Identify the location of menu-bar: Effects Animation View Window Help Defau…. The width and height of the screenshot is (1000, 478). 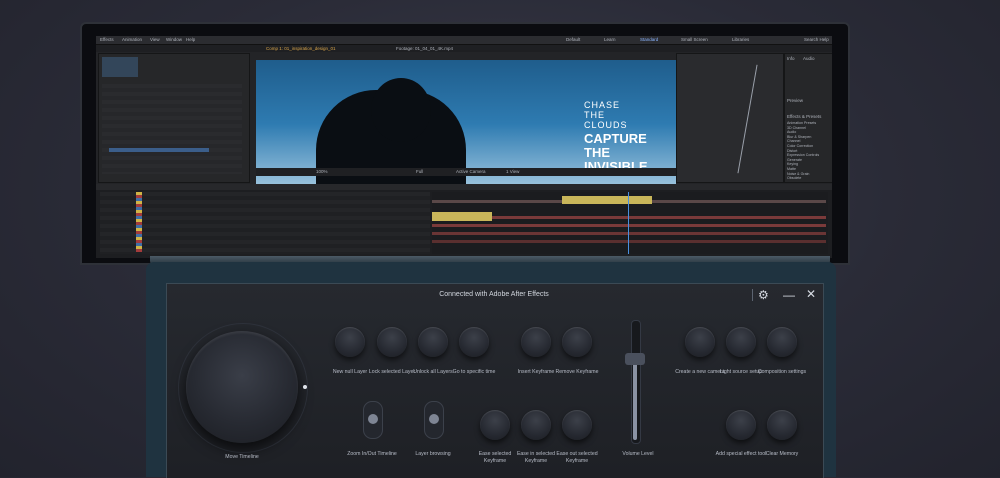
(464, 40).